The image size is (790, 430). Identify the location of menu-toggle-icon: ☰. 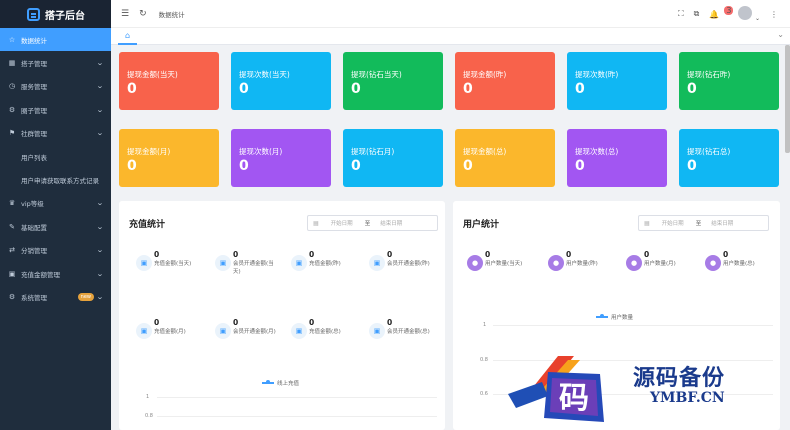
(125, 14).